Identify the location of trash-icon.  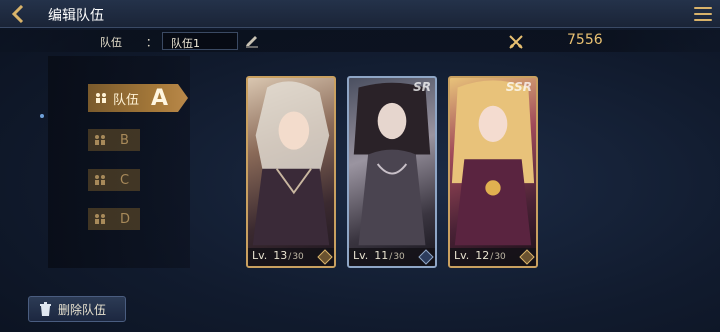
(45, 309).